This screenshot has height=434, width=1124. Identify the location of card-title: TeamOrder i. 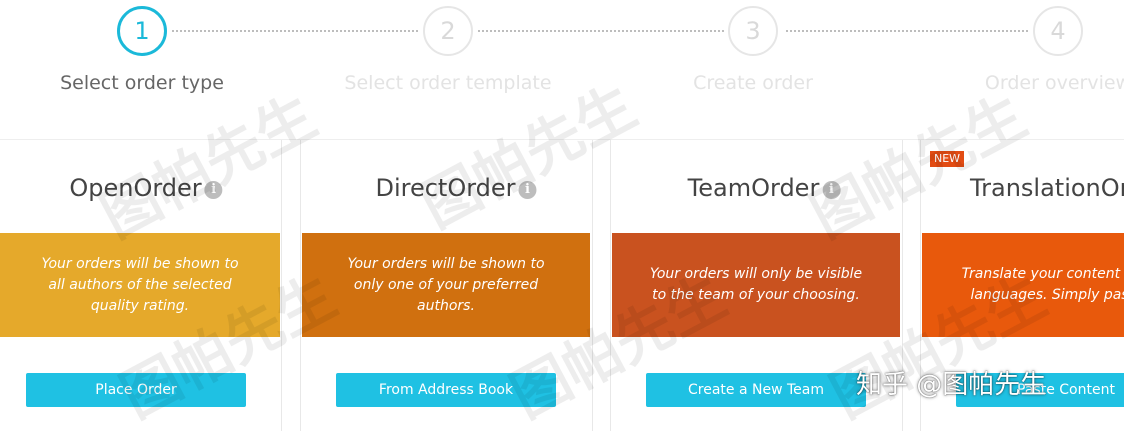
(764, 188).